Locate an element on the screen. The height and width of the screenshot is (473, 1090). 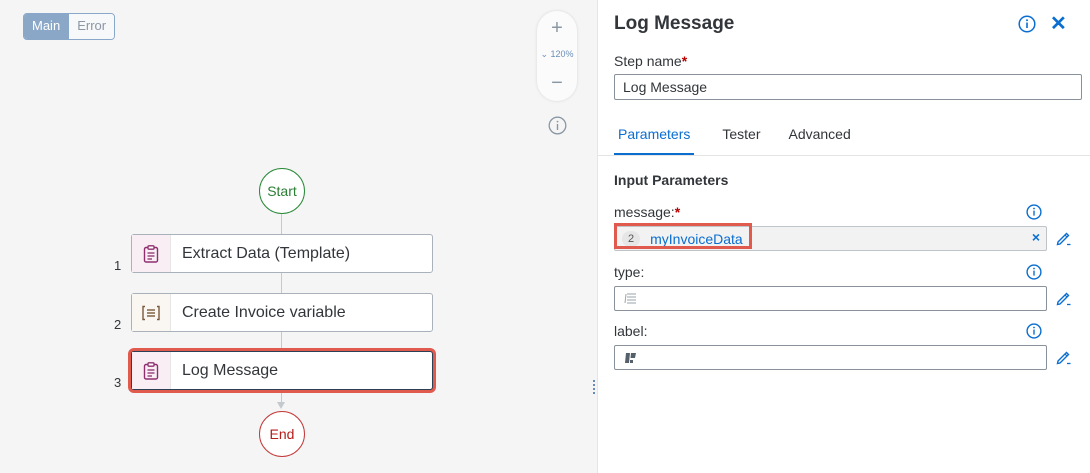
close-icon: ✕ is located at coordinates (1058, 24).